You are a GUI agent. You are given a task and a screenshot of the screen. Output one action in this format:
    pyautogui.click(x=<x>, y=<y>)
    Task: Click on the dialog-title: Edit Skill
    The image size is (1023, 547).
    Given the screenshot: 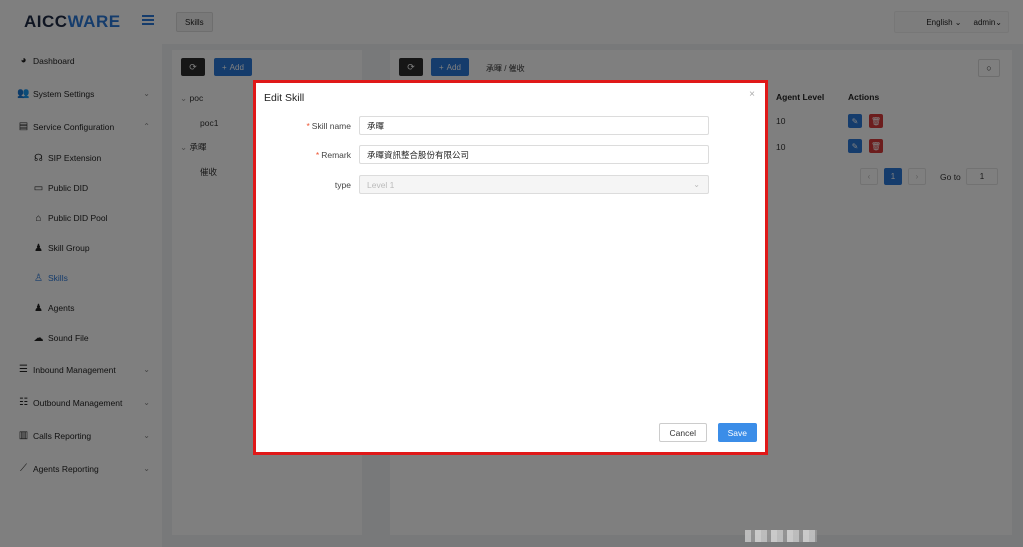 What is the action you would take?
    pyautogui.click(x=284, y=98)
    